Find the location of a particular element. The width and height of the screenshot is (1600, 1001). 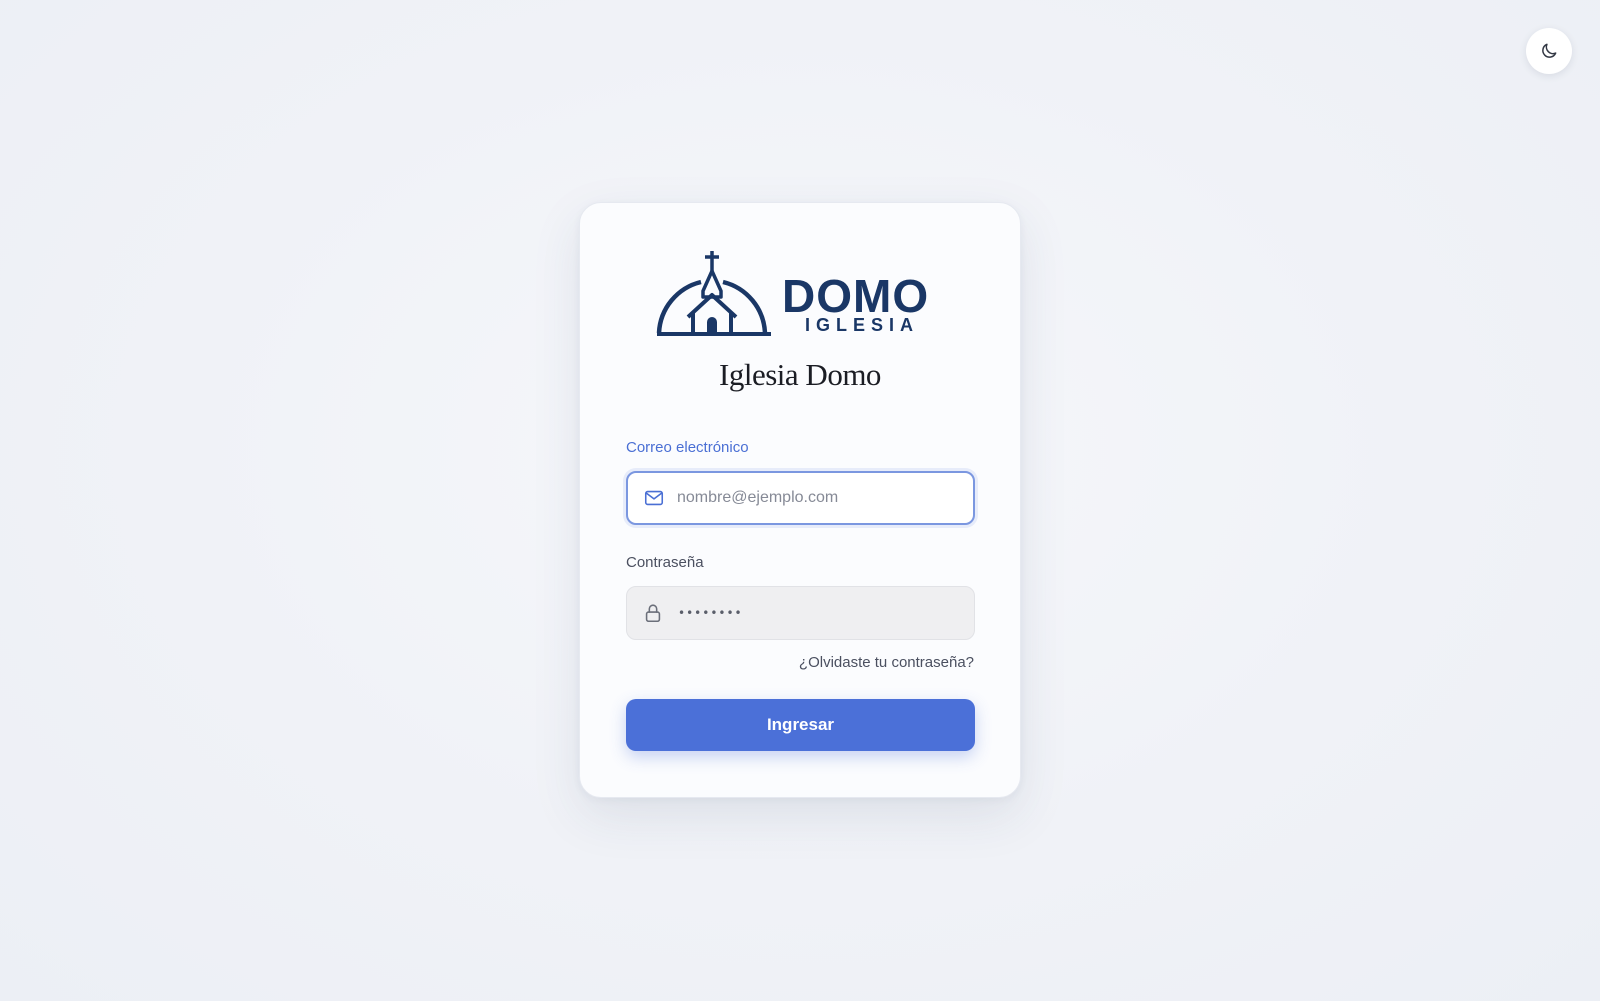

email-field-container is located at coordinates (800, 498).